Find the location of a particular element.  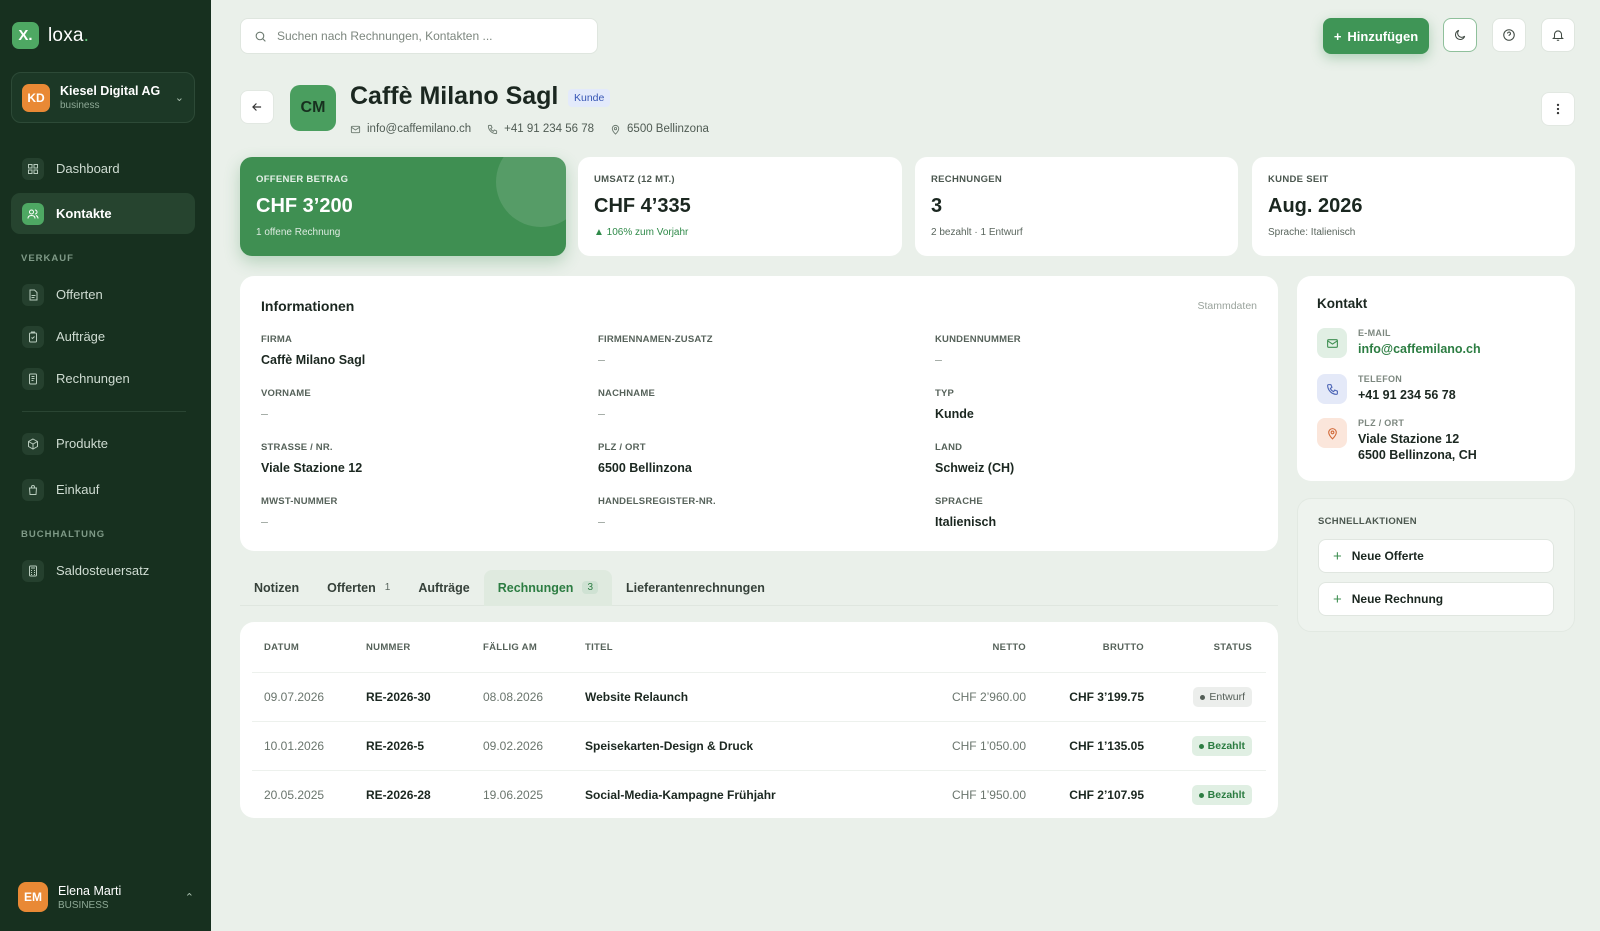

tab-count: 1 is located at coordinates (387, 587).